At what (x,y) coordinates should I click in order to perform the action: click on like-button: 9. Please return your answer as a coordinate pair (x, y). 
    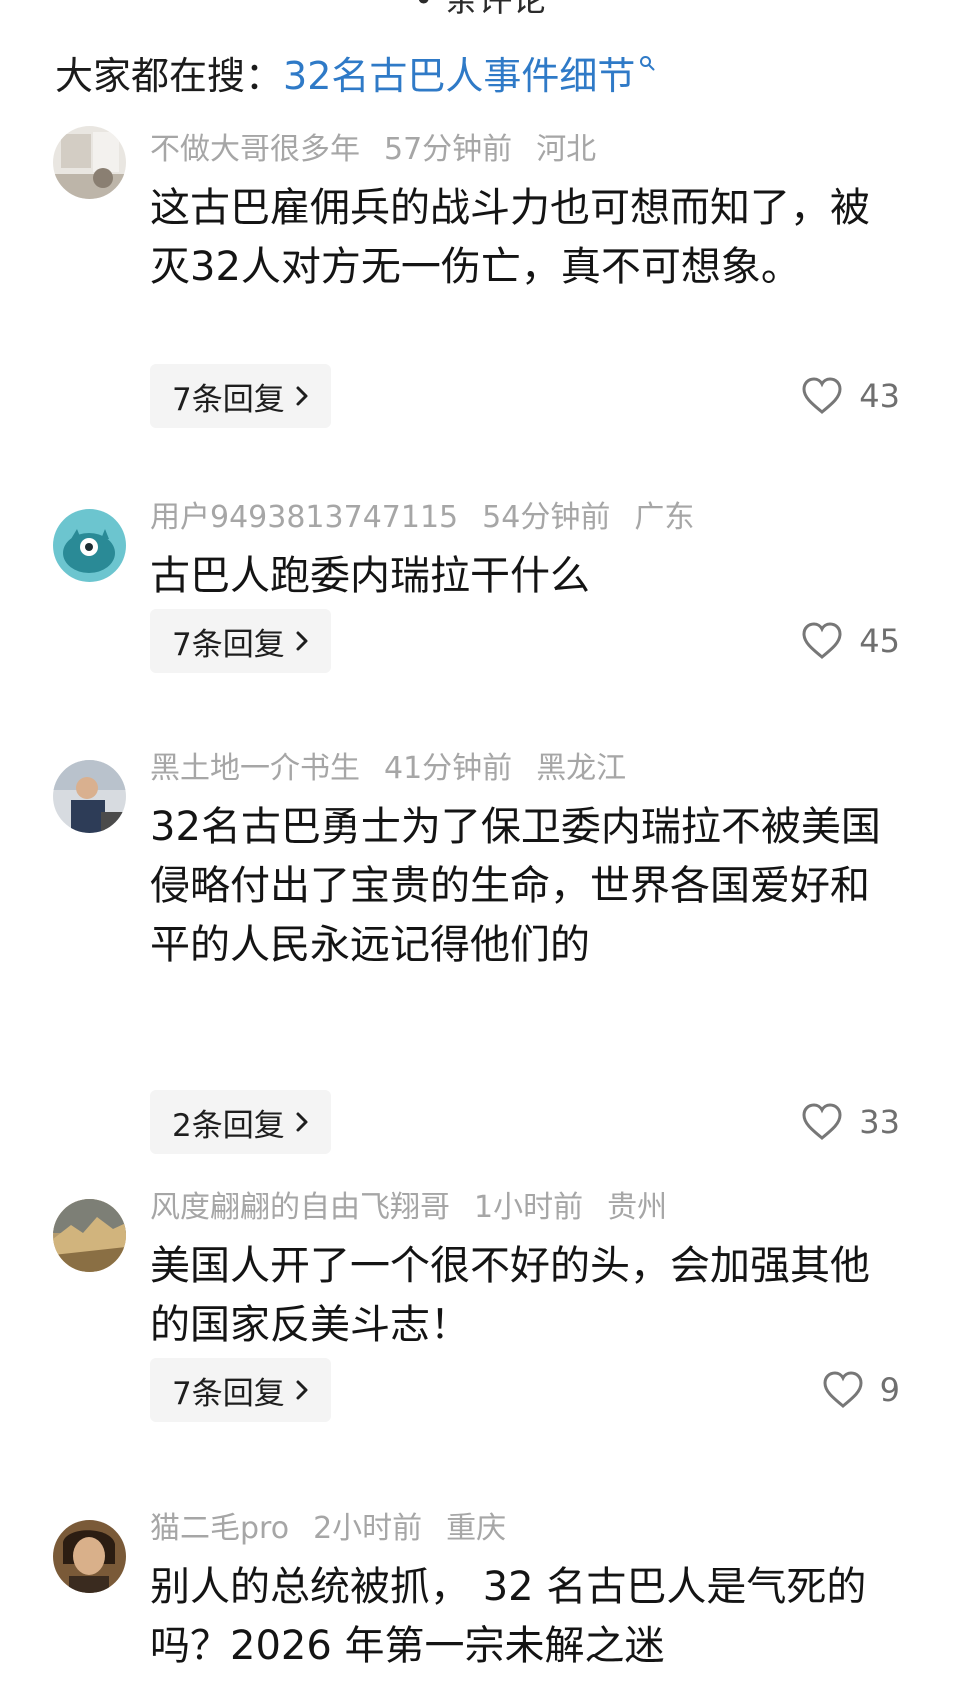
    Looking at the image, I should click on (861, 1390).